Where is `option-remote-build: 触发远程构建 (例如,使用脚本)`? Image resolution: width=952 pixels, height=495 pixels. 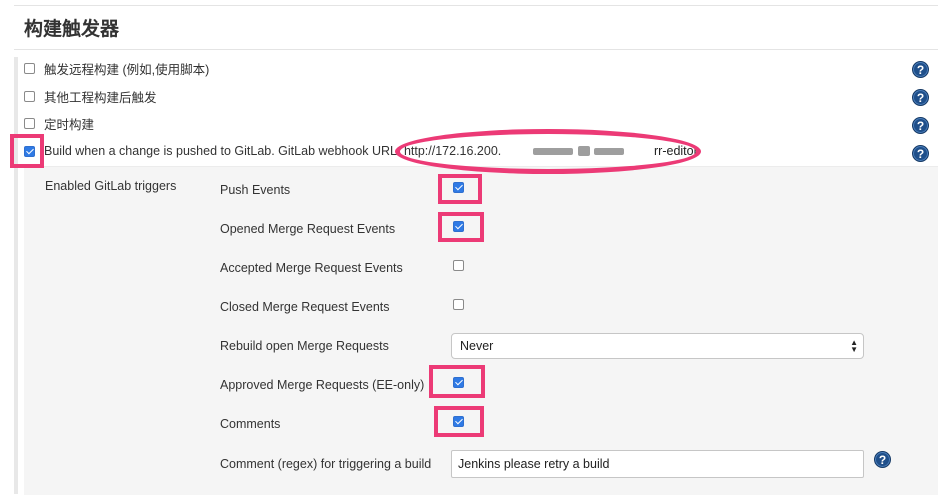
option-remote-build: 触发远程构建 (例如,使用脚本) is located at coordinates (116, 68).